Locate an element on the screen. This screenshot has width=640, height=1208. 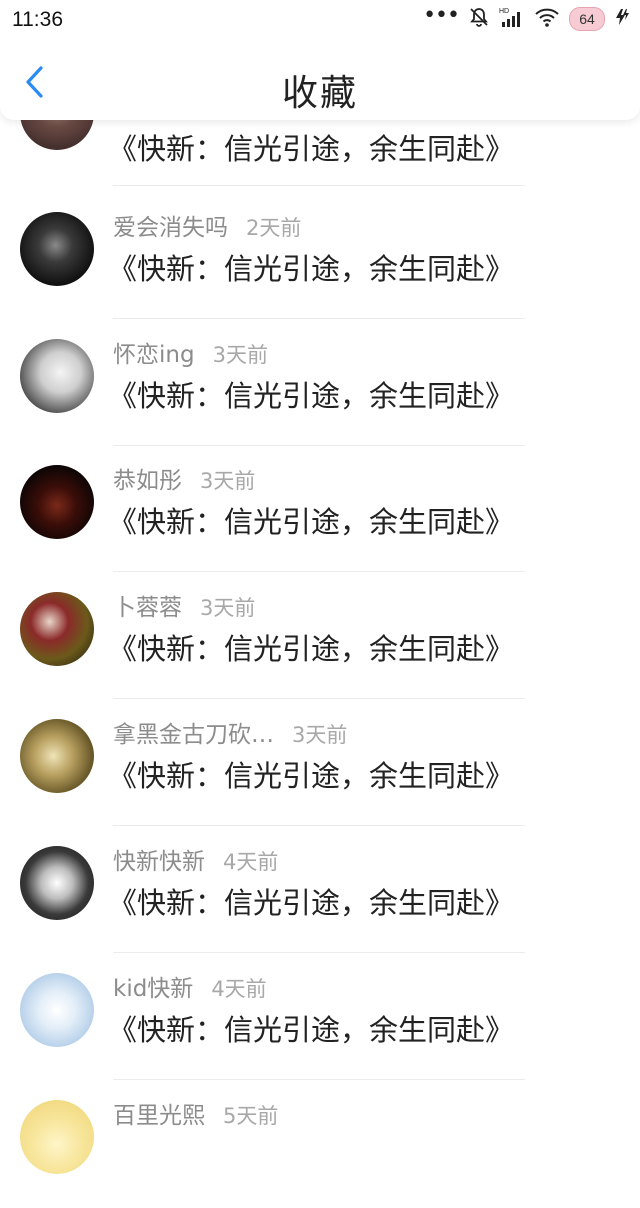
status-time: 11:36 is located at coordinates (37, 19).